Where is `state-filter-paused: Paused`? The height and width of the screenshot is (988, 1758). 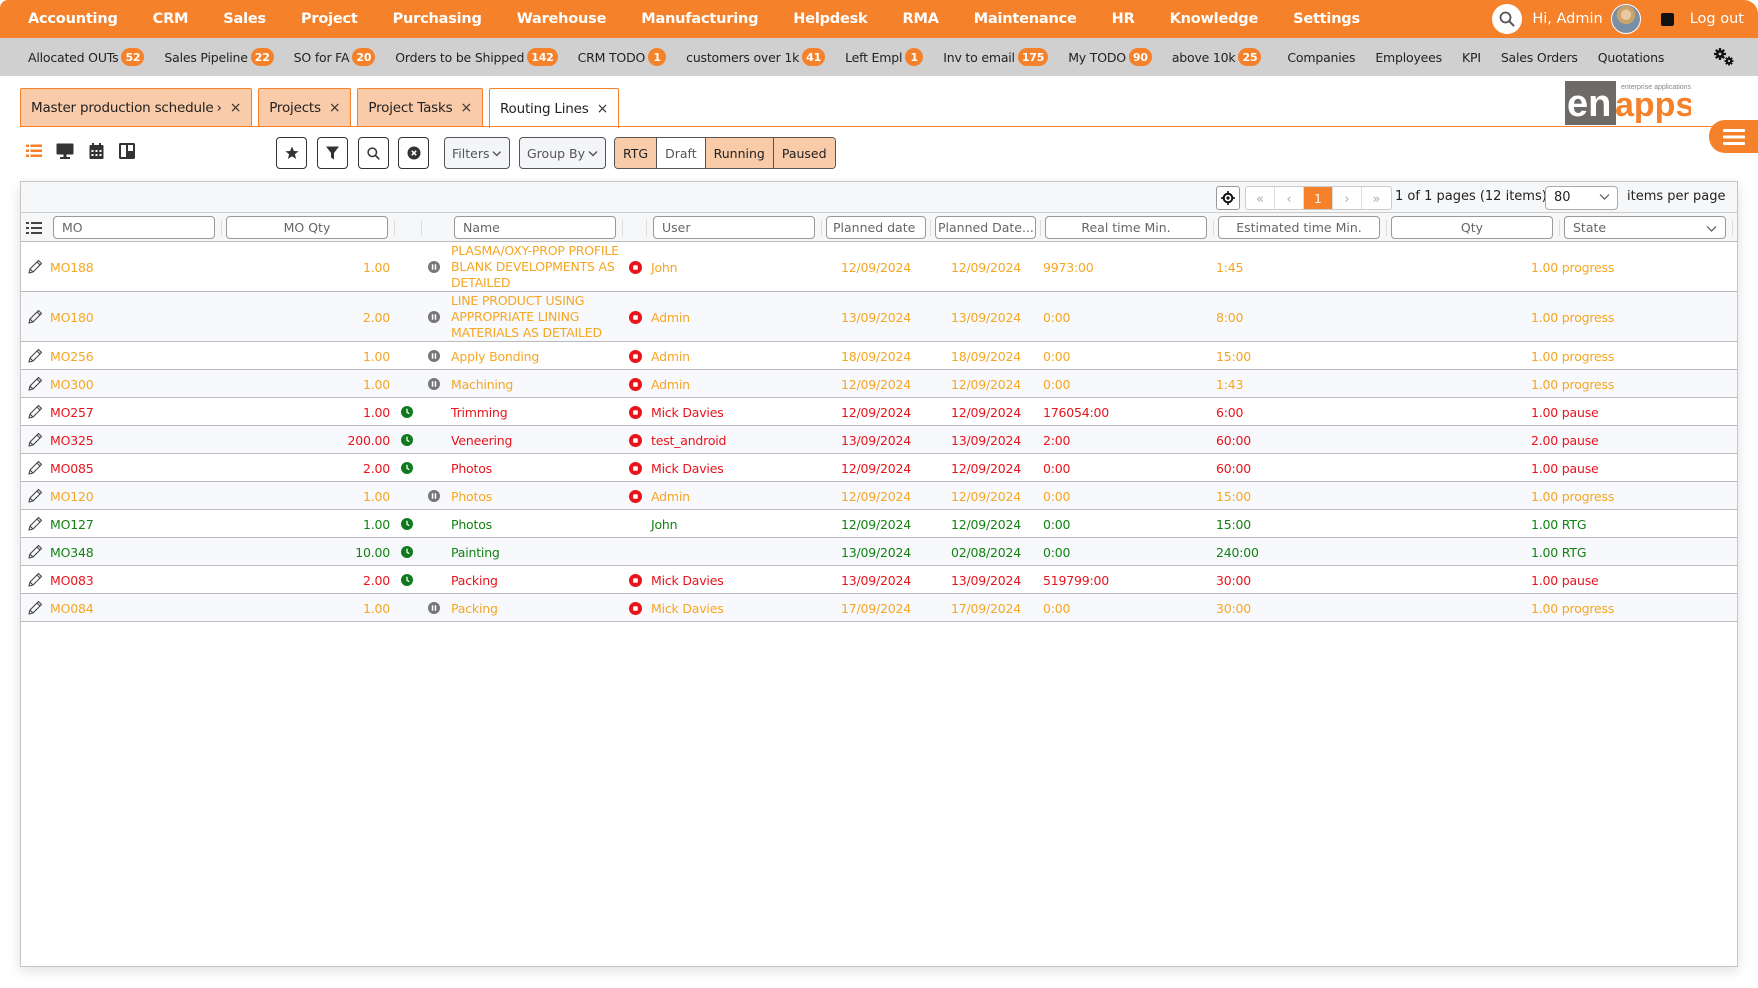 state-filter-paused: Paused is located at coordinates (804, 153).